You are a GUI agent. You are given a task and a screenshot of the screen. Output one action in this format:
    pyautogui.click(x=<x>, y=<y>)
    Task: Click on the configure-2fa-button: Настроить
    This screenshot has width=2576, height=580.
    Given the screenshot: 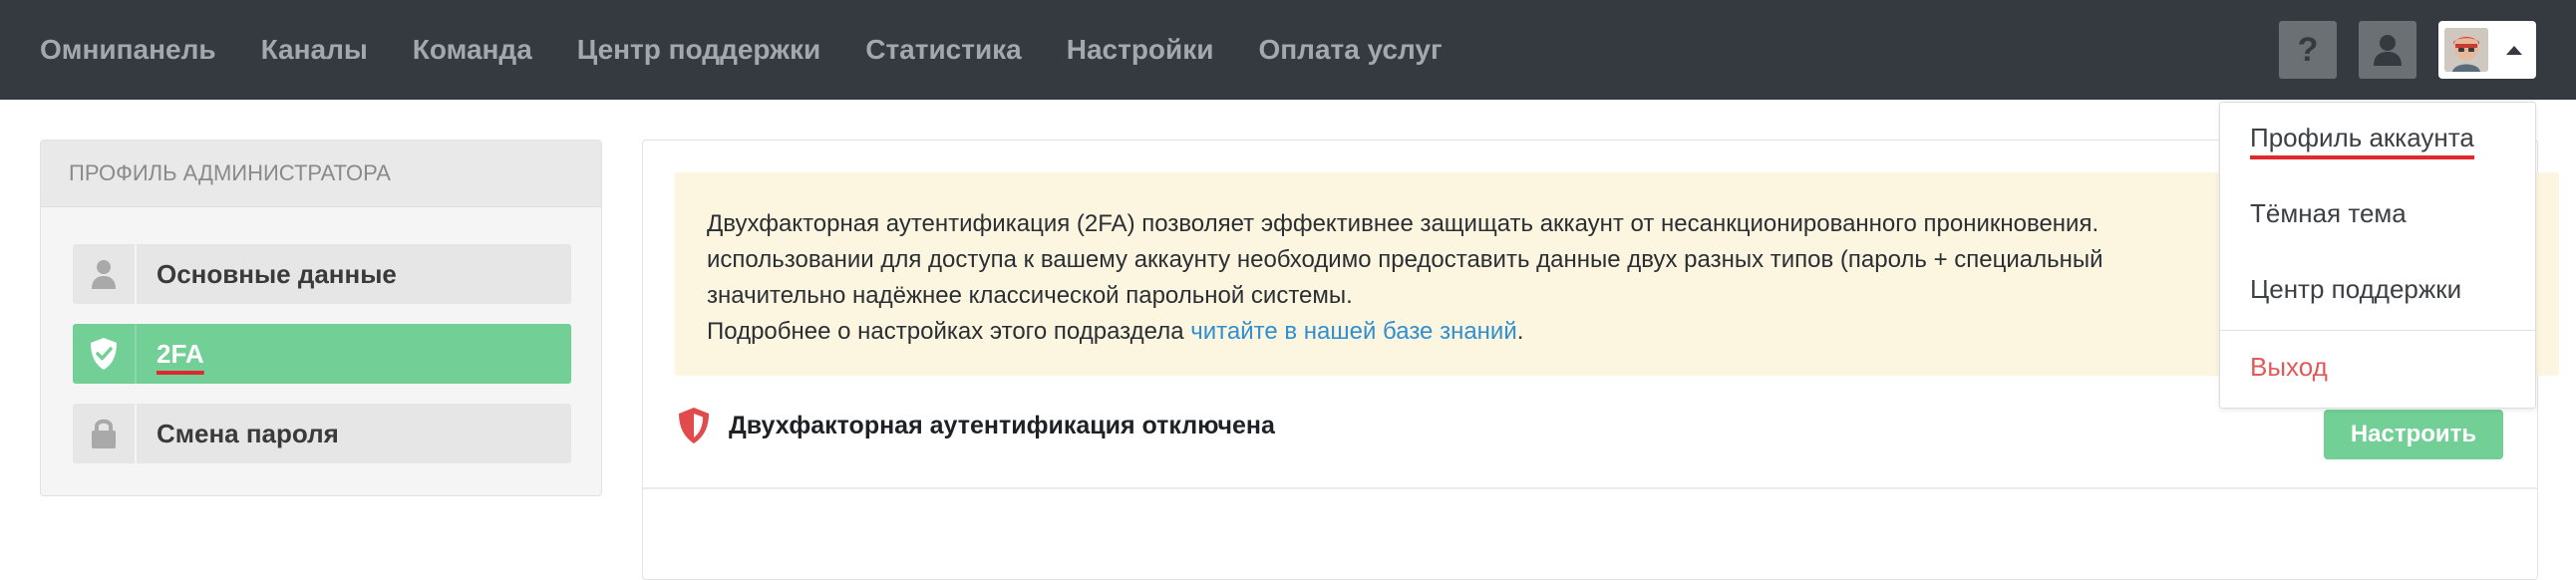 What is the action you would take?
    pyautogui.click(x=2413, y=434)
    